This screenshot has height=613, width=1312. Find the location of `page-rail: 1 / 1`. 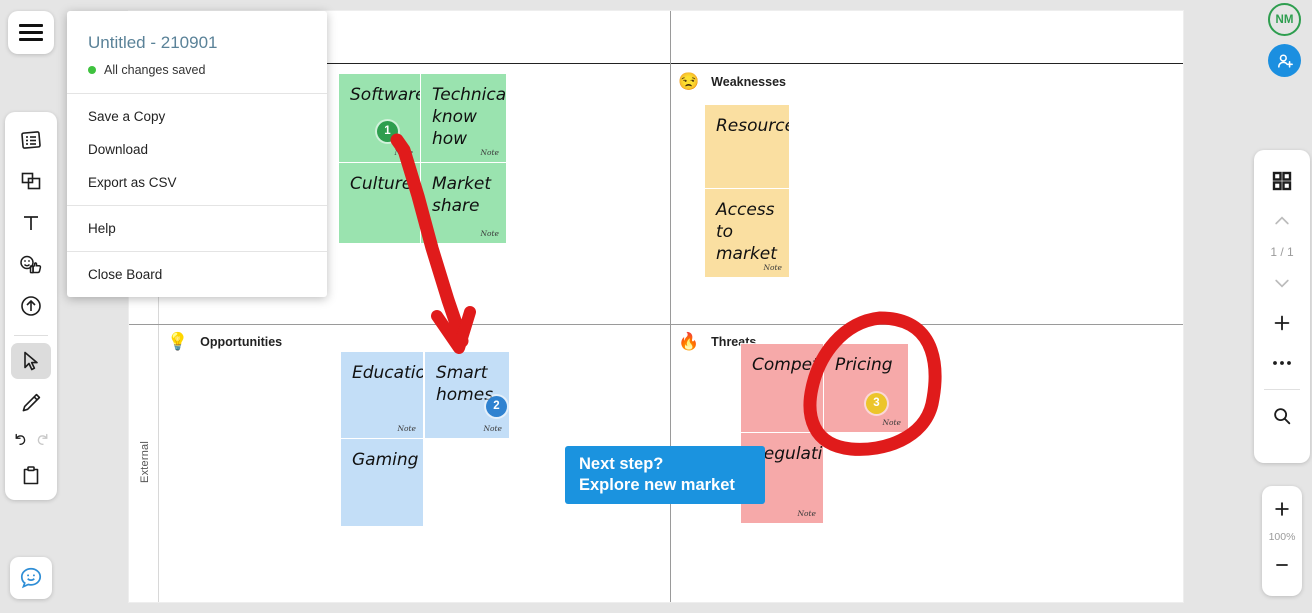

page-rail: 1 / 1 is located at coordinates (1282, 306).